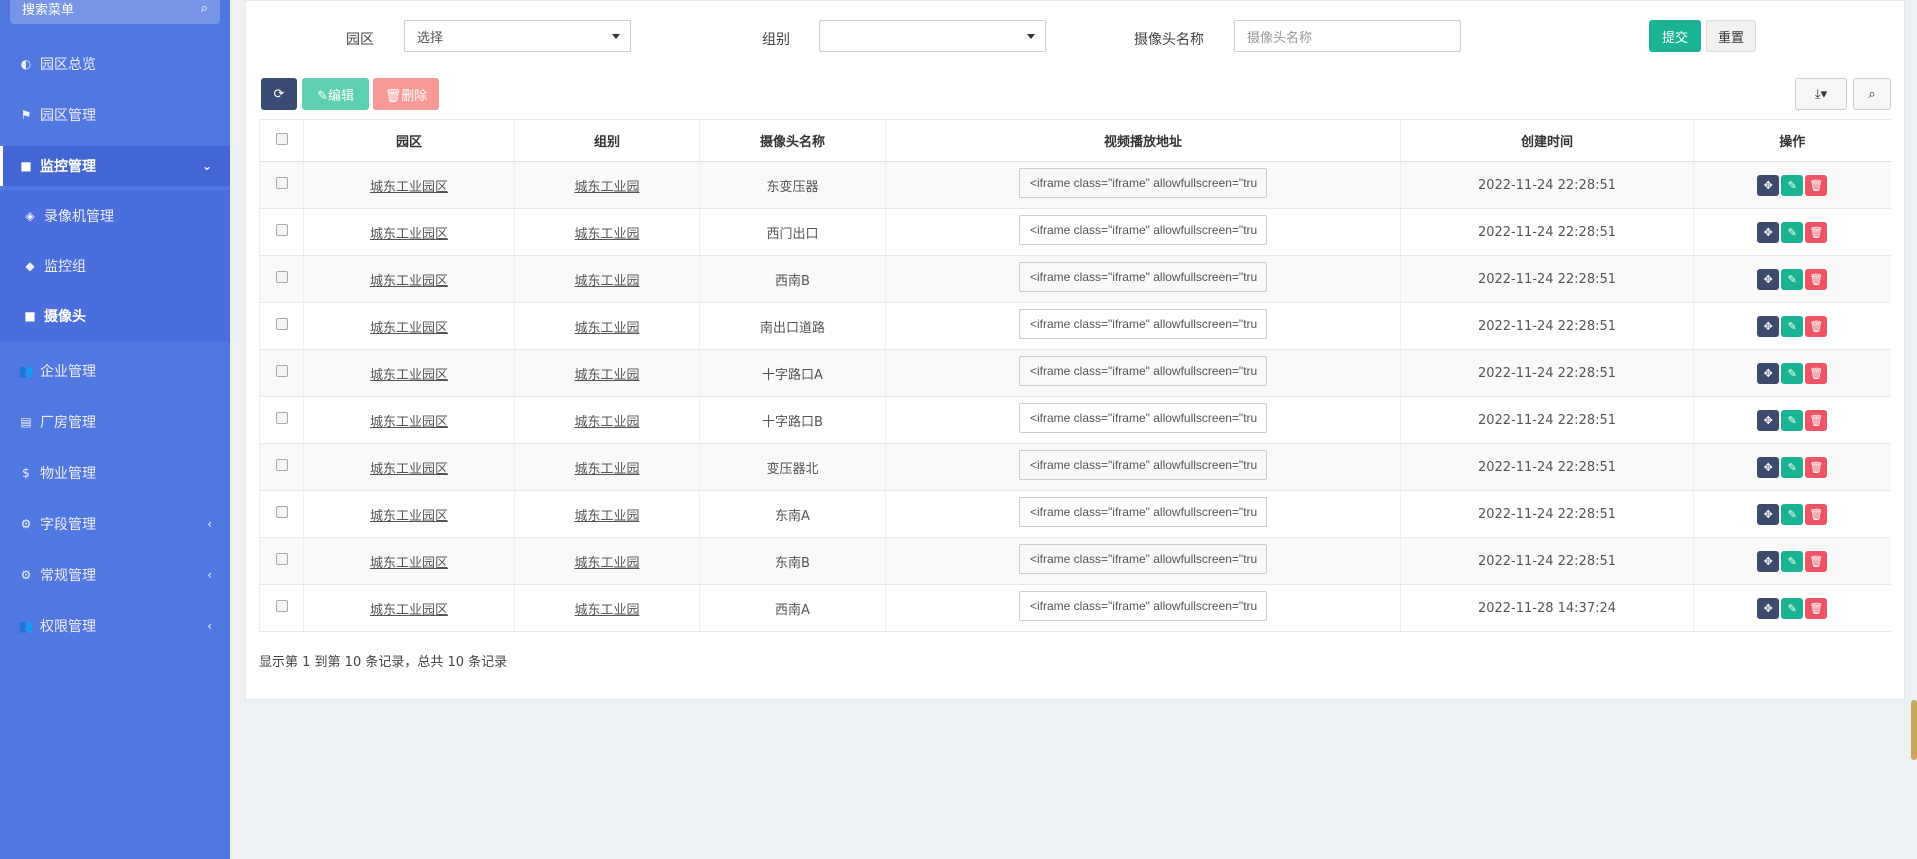 Image resolution: width=1917 pixels, height=859 pixels. What do you see at coordinates (1547, 140) in the screenshot?
I see `column-header-created-time: 创建时间` at bounding box center [1547, 140].